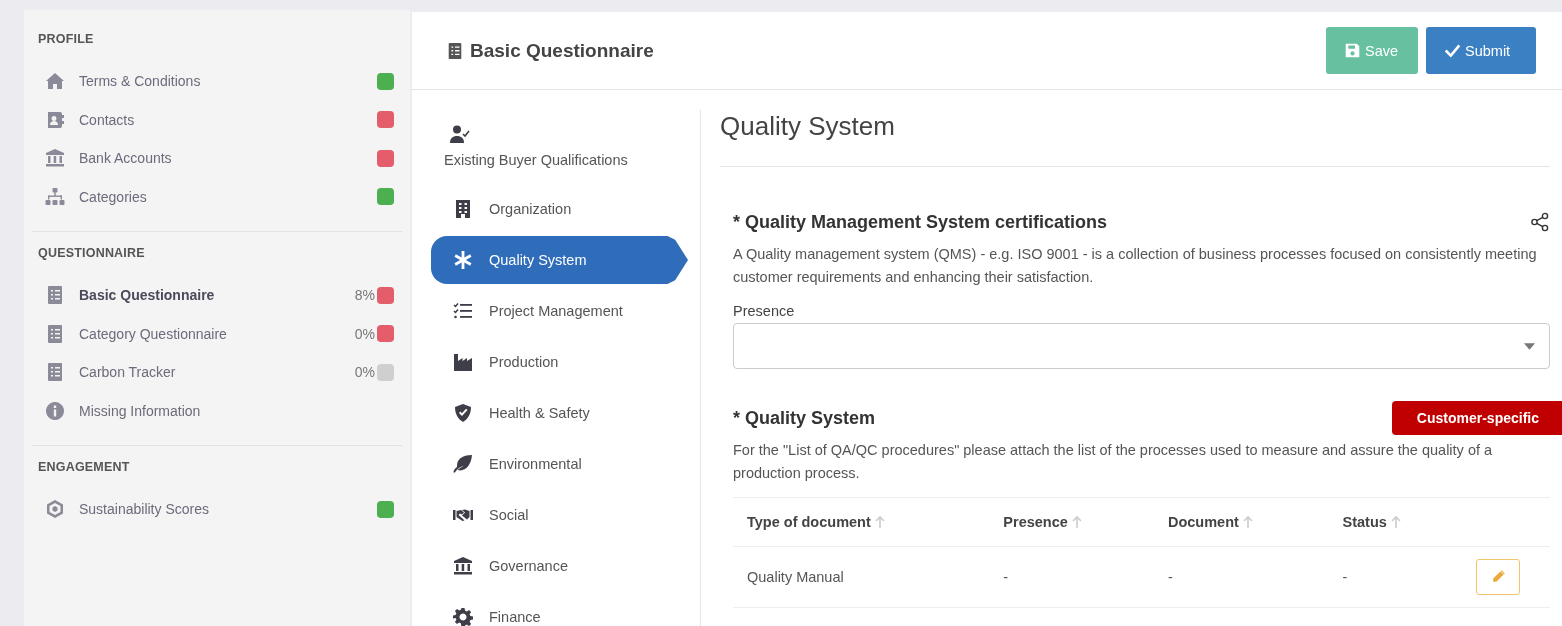 The width and height of the screenshot is (1562, 626). Describe the element at coordinates (463, 464) in the screenshot. I see `leaf-icon` at that location.